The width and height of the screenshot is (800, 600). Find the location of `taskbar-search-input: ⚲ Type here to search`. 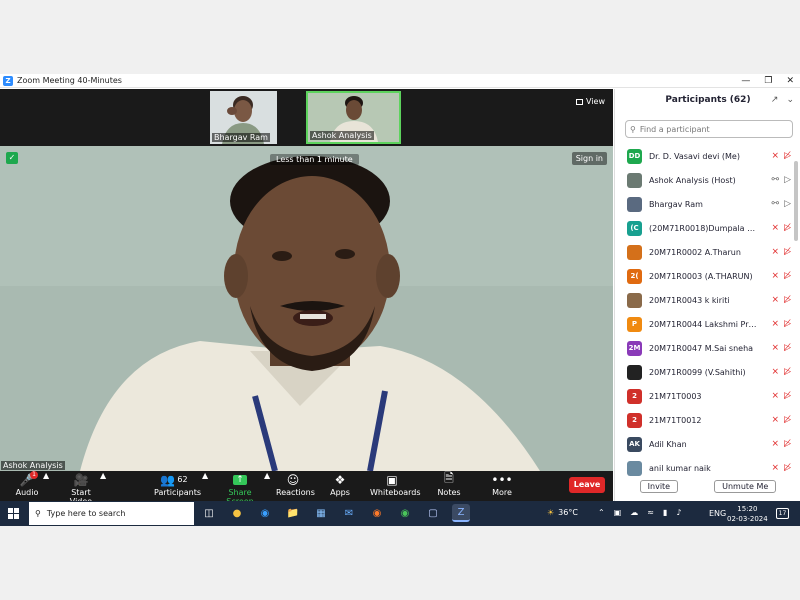

taskbar-search-input: ⚲ Type here to search is located at coordinates (111, 513).